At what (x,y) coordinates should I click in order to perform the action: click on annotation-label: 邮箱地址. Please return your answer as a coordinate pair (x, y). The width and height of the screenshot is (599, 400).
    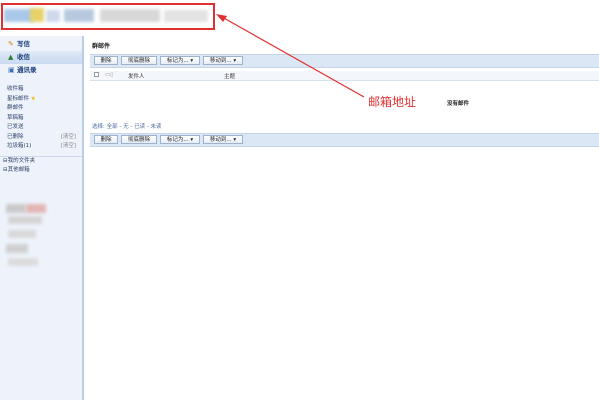
    Looking at the image, I should click on (392, 102).